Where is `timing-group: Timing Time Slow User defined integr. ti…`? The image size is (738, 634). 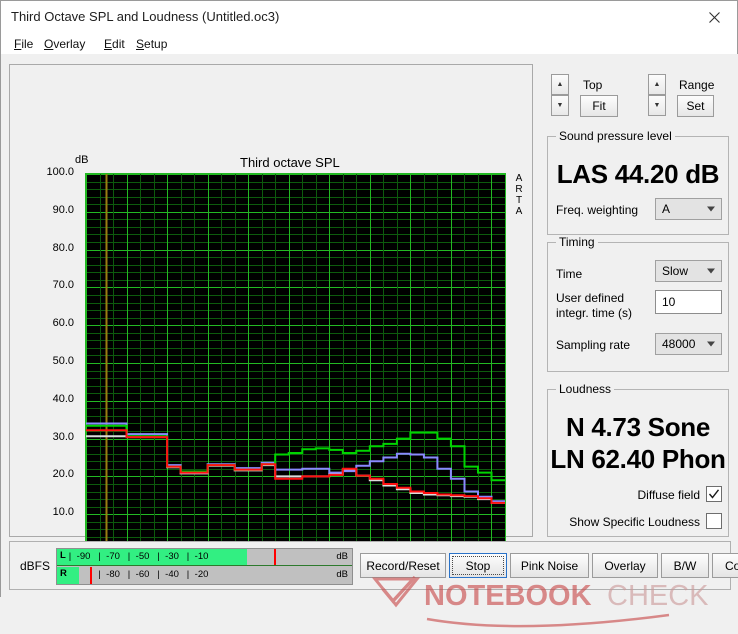 timing-group: Timing Time Slow User defined integr. ti… is located at coordinates (638, 303).